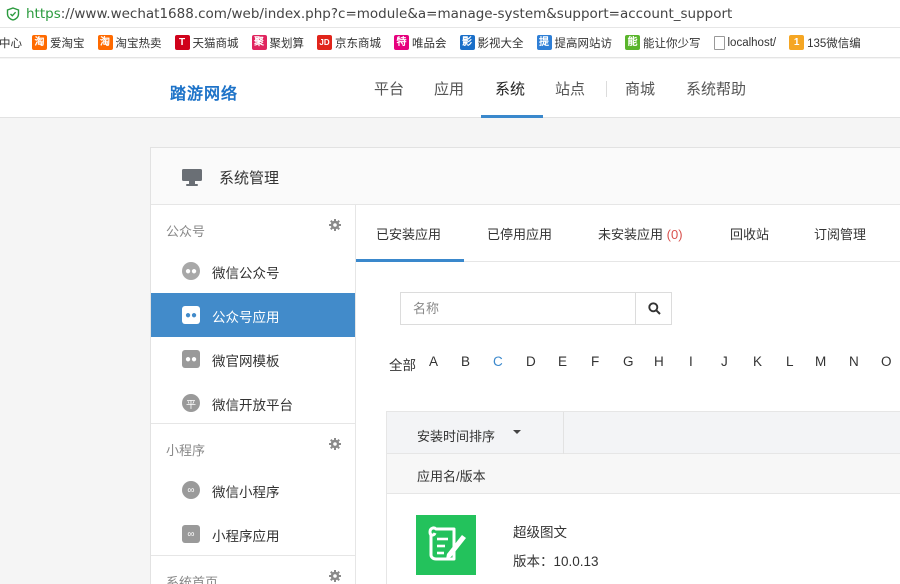 This screenshot has width=900, height=584. Describe the element at coordinates (191, 403) in the screenshot. I see `open-platform-icon: 平` at that location.